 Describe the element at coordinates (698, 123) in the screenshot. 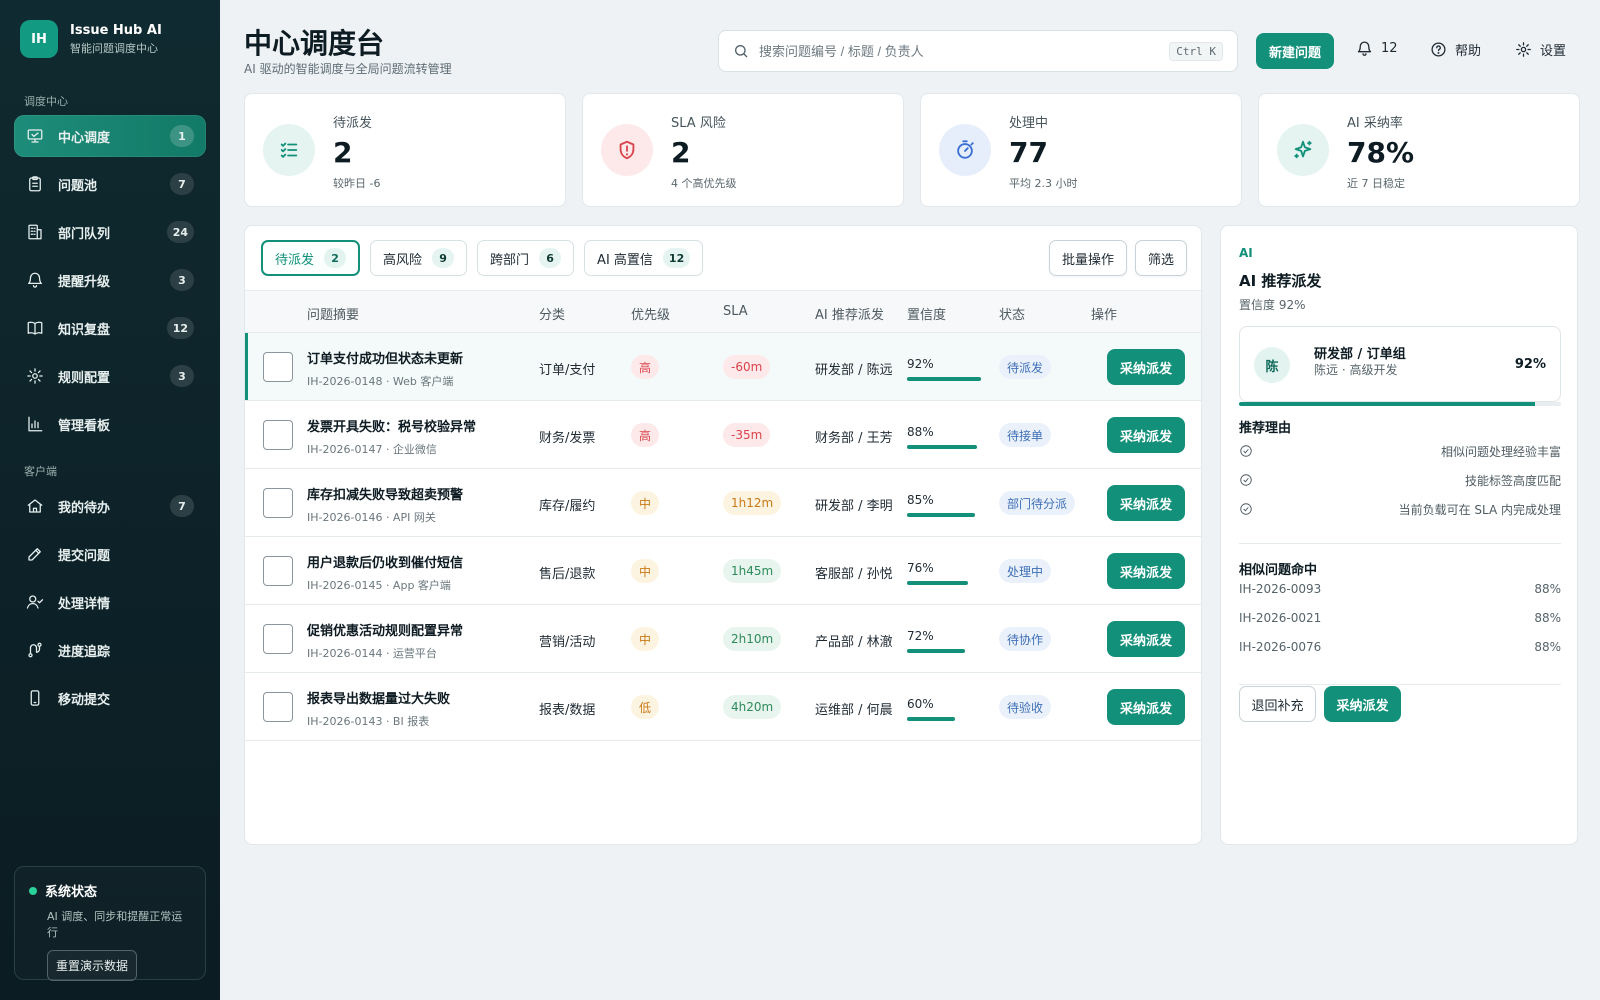

I see `stat-label: SLA 风险` at that location.